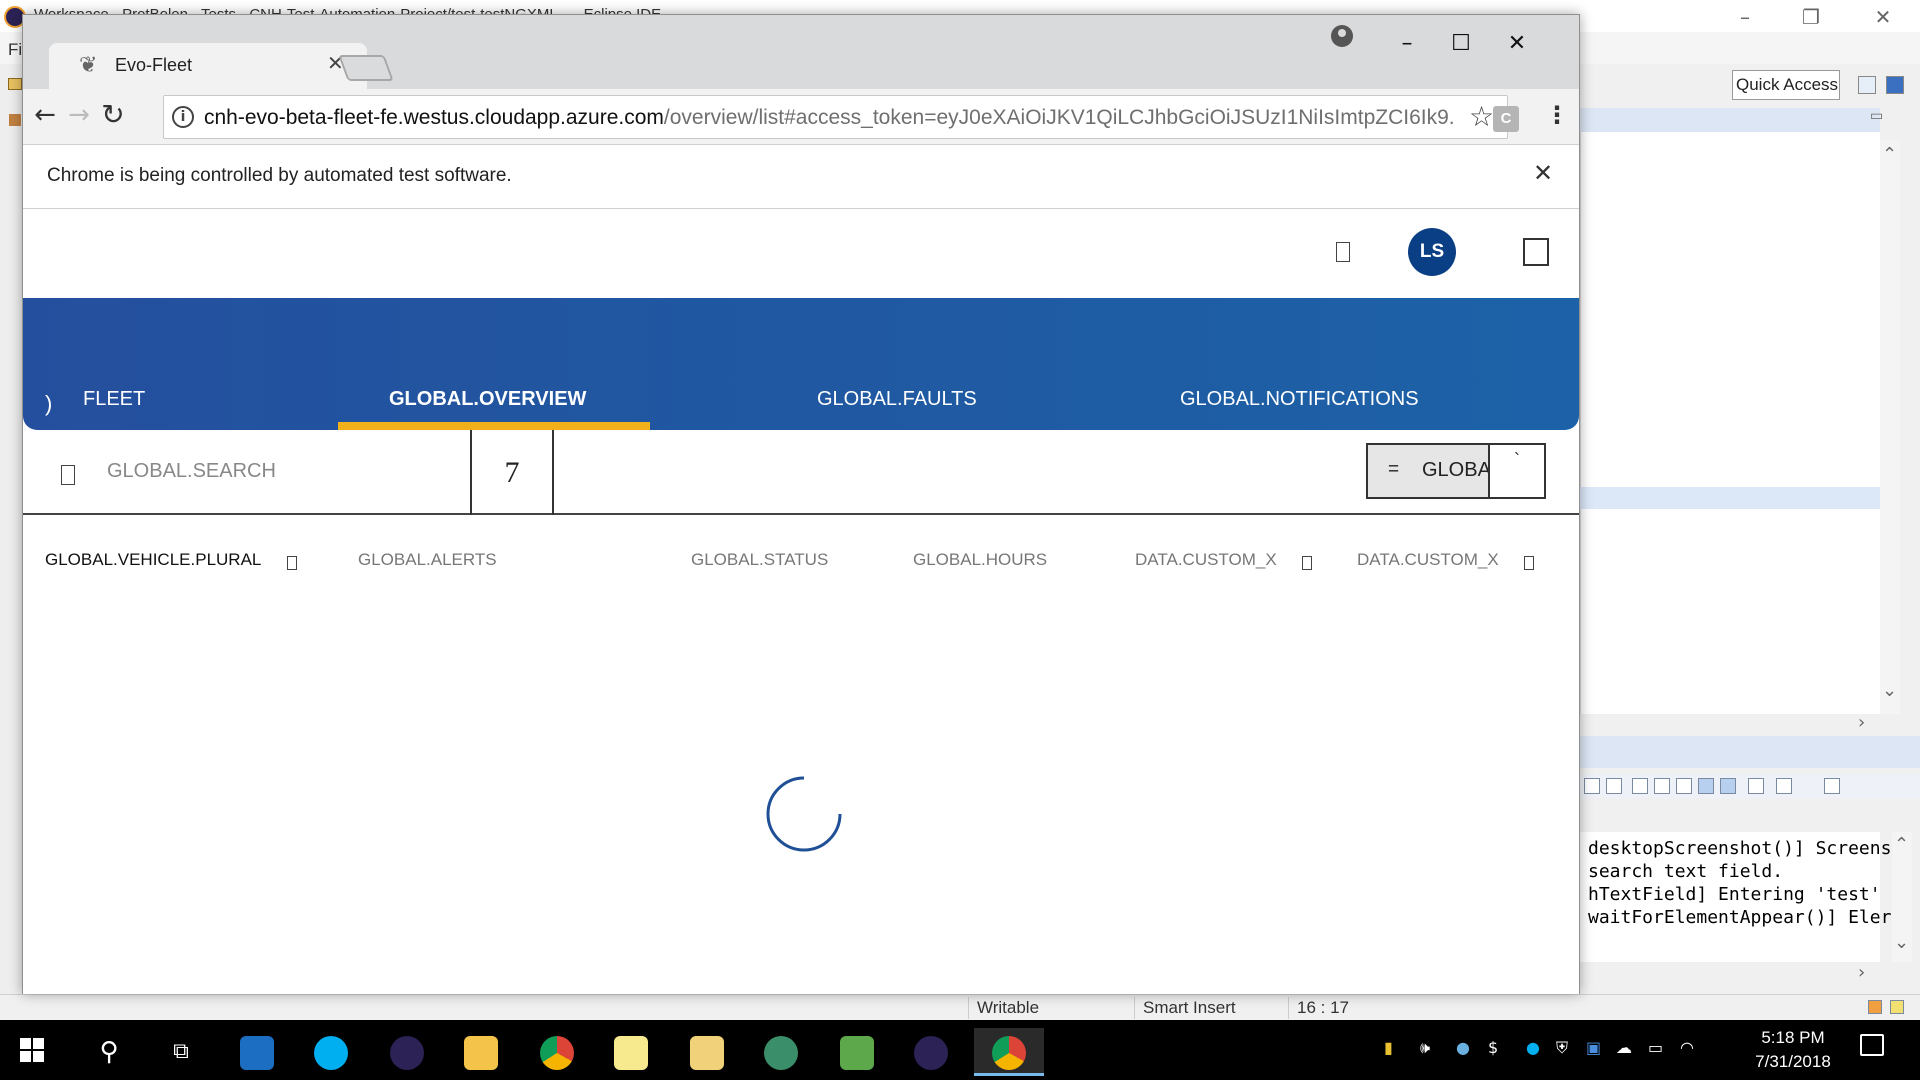 The width and height of the screenshot is (1920, 1080). What do you see at coordinates (427, 560) in the screenshot?
I see `column-header-alerts: GLOBAL.ALERTS` at bounding box center [427, 560].